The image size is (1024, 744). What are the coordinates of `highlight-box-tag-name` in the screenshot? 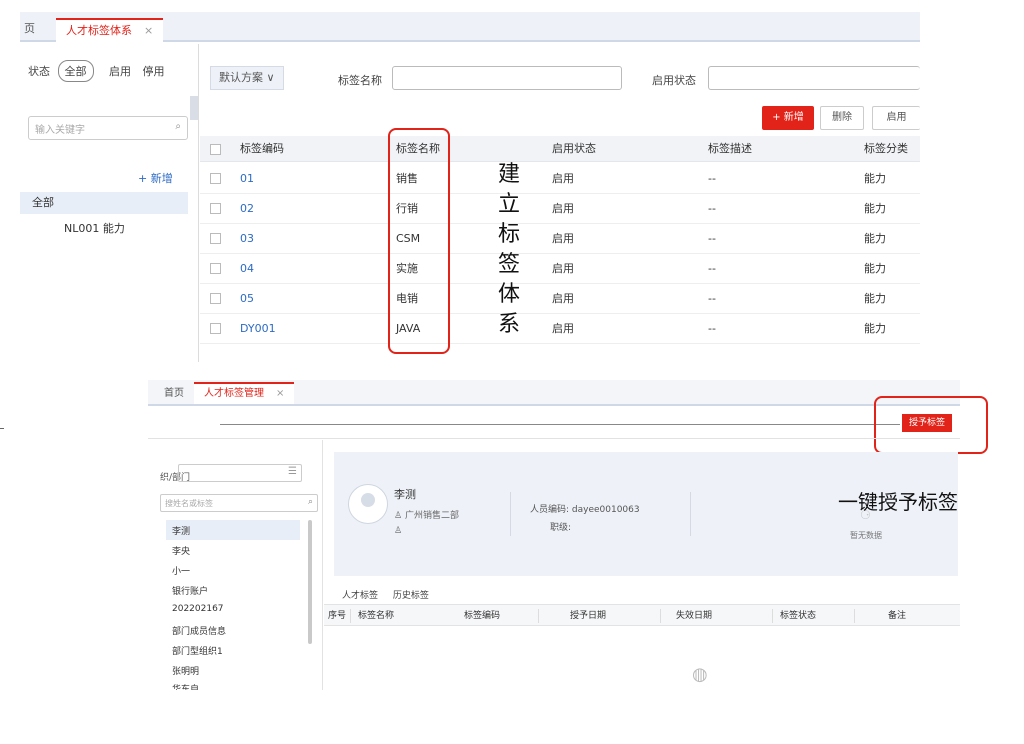 It's located at (419, 241).